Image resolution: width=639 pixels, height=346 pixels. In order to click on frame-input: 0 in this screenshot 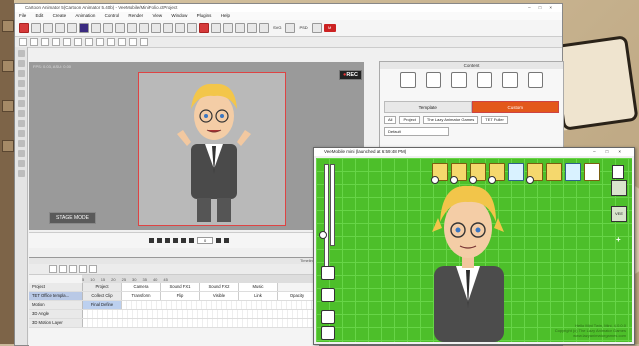, I will do `click(205, 240)`.